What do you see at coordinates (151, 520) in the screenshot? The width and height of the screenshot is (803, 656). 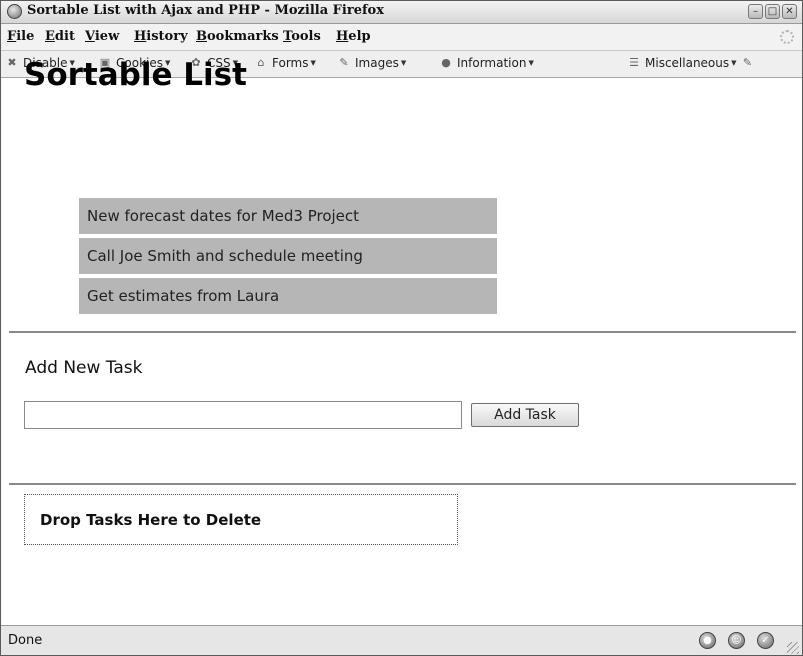 I see `drop-zone-label: Drop Tasks Here to Delete` at bounding box center [151, 520].